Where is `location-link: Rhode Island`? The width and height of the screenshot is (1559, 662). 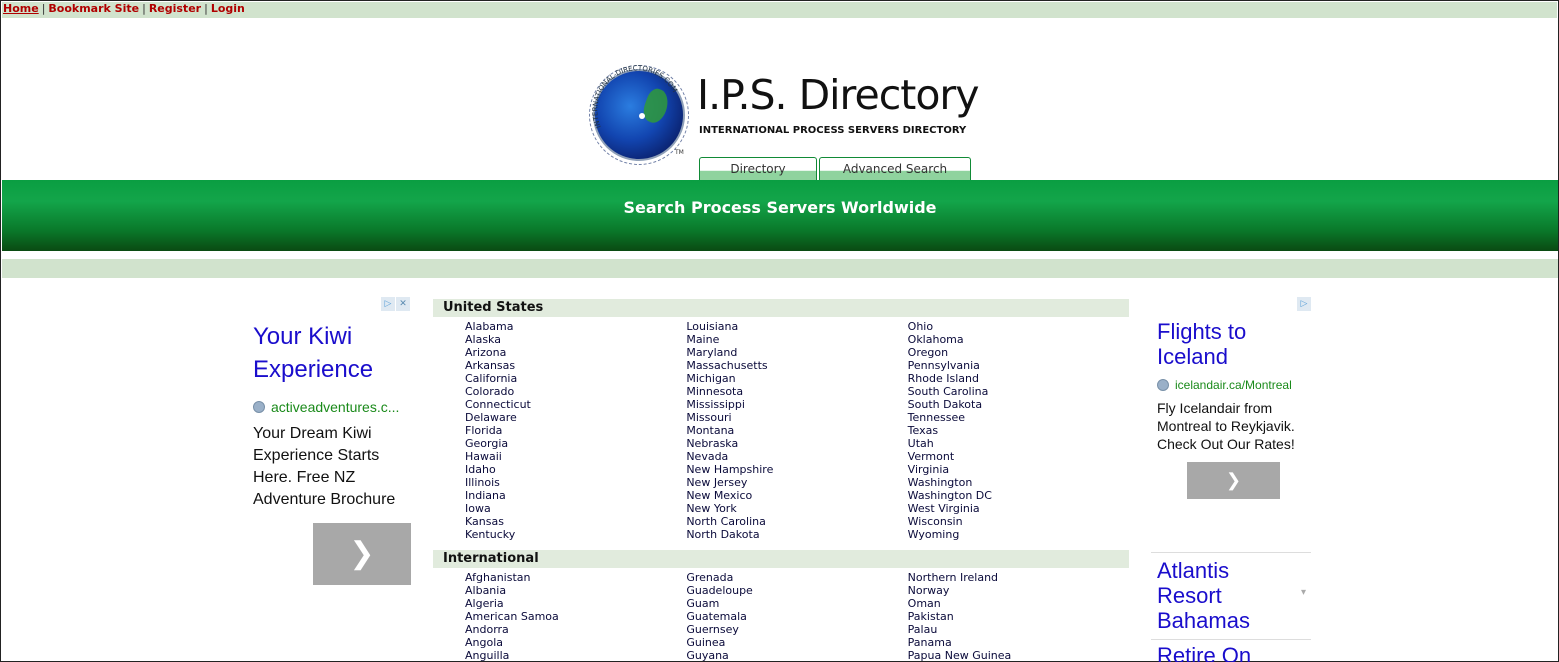 location-link: Rhode Island is located at coordinates (1018, 378).